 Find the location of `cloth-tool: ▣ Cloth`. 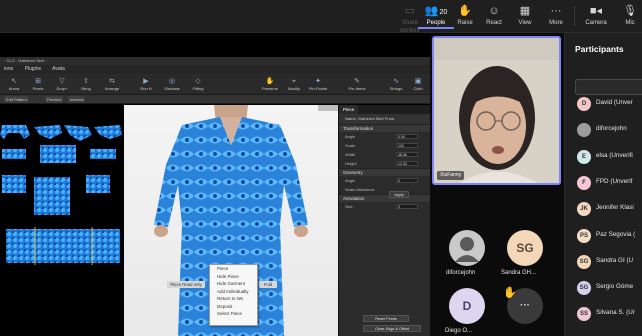

cloth-tool: ▣ Cloth is located at coordinates (418, 85).